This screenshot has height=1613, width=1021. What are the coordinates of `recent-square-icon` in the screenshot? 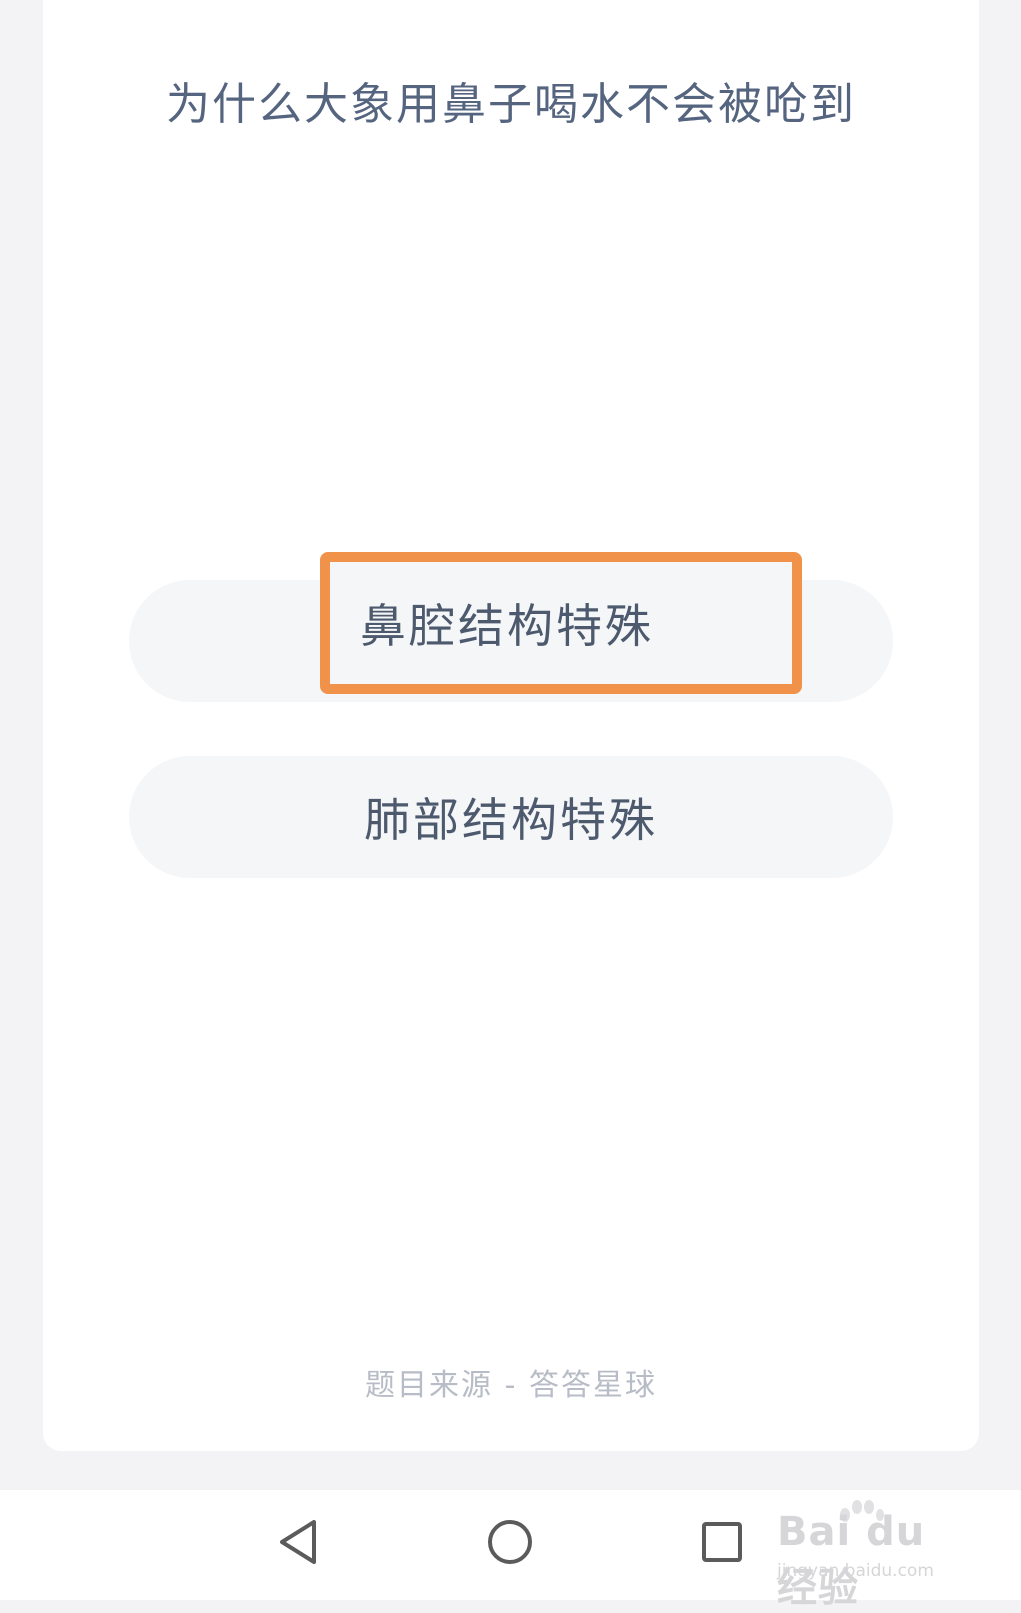 It's located at (722, 1542).